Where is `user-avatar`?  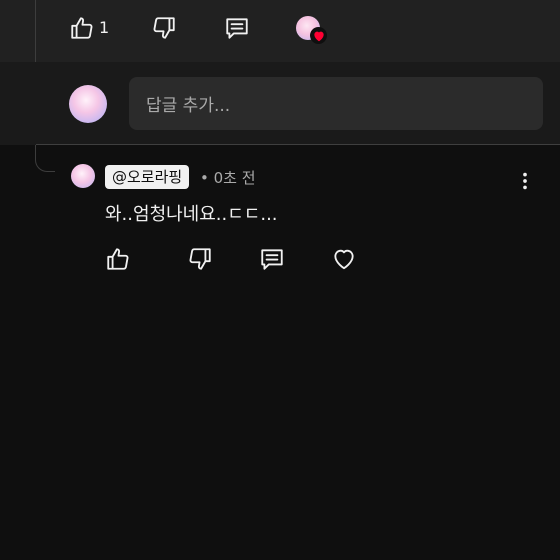
user-avatar is located at coordinates (88, 104).